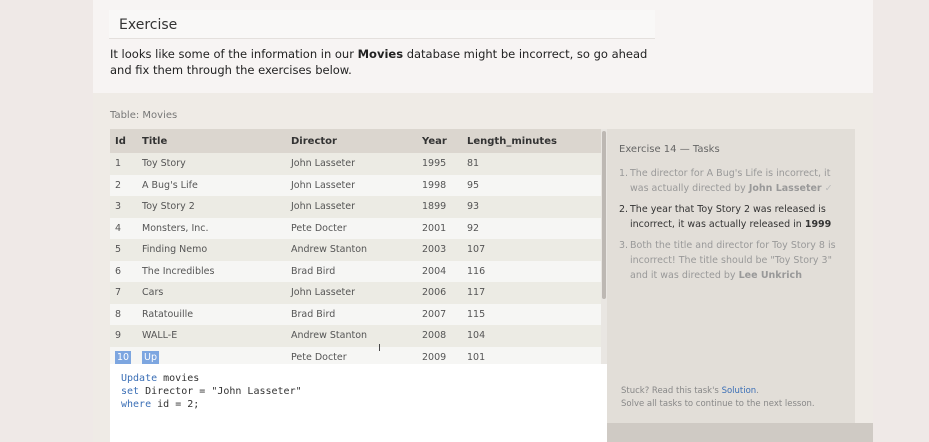 Image resolution: width=929 pixels, height=442 pixels. I want to click on tasks-title: Exercise 14 — Tasks, so click(669, 149).